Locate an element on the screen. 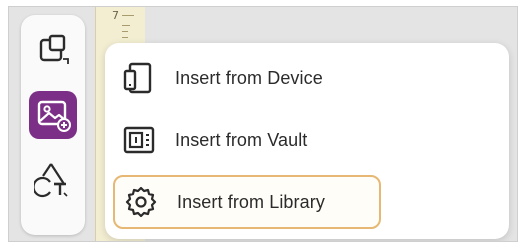 The image size is (522, 247). device-icon is located at coordinates (139, 78).